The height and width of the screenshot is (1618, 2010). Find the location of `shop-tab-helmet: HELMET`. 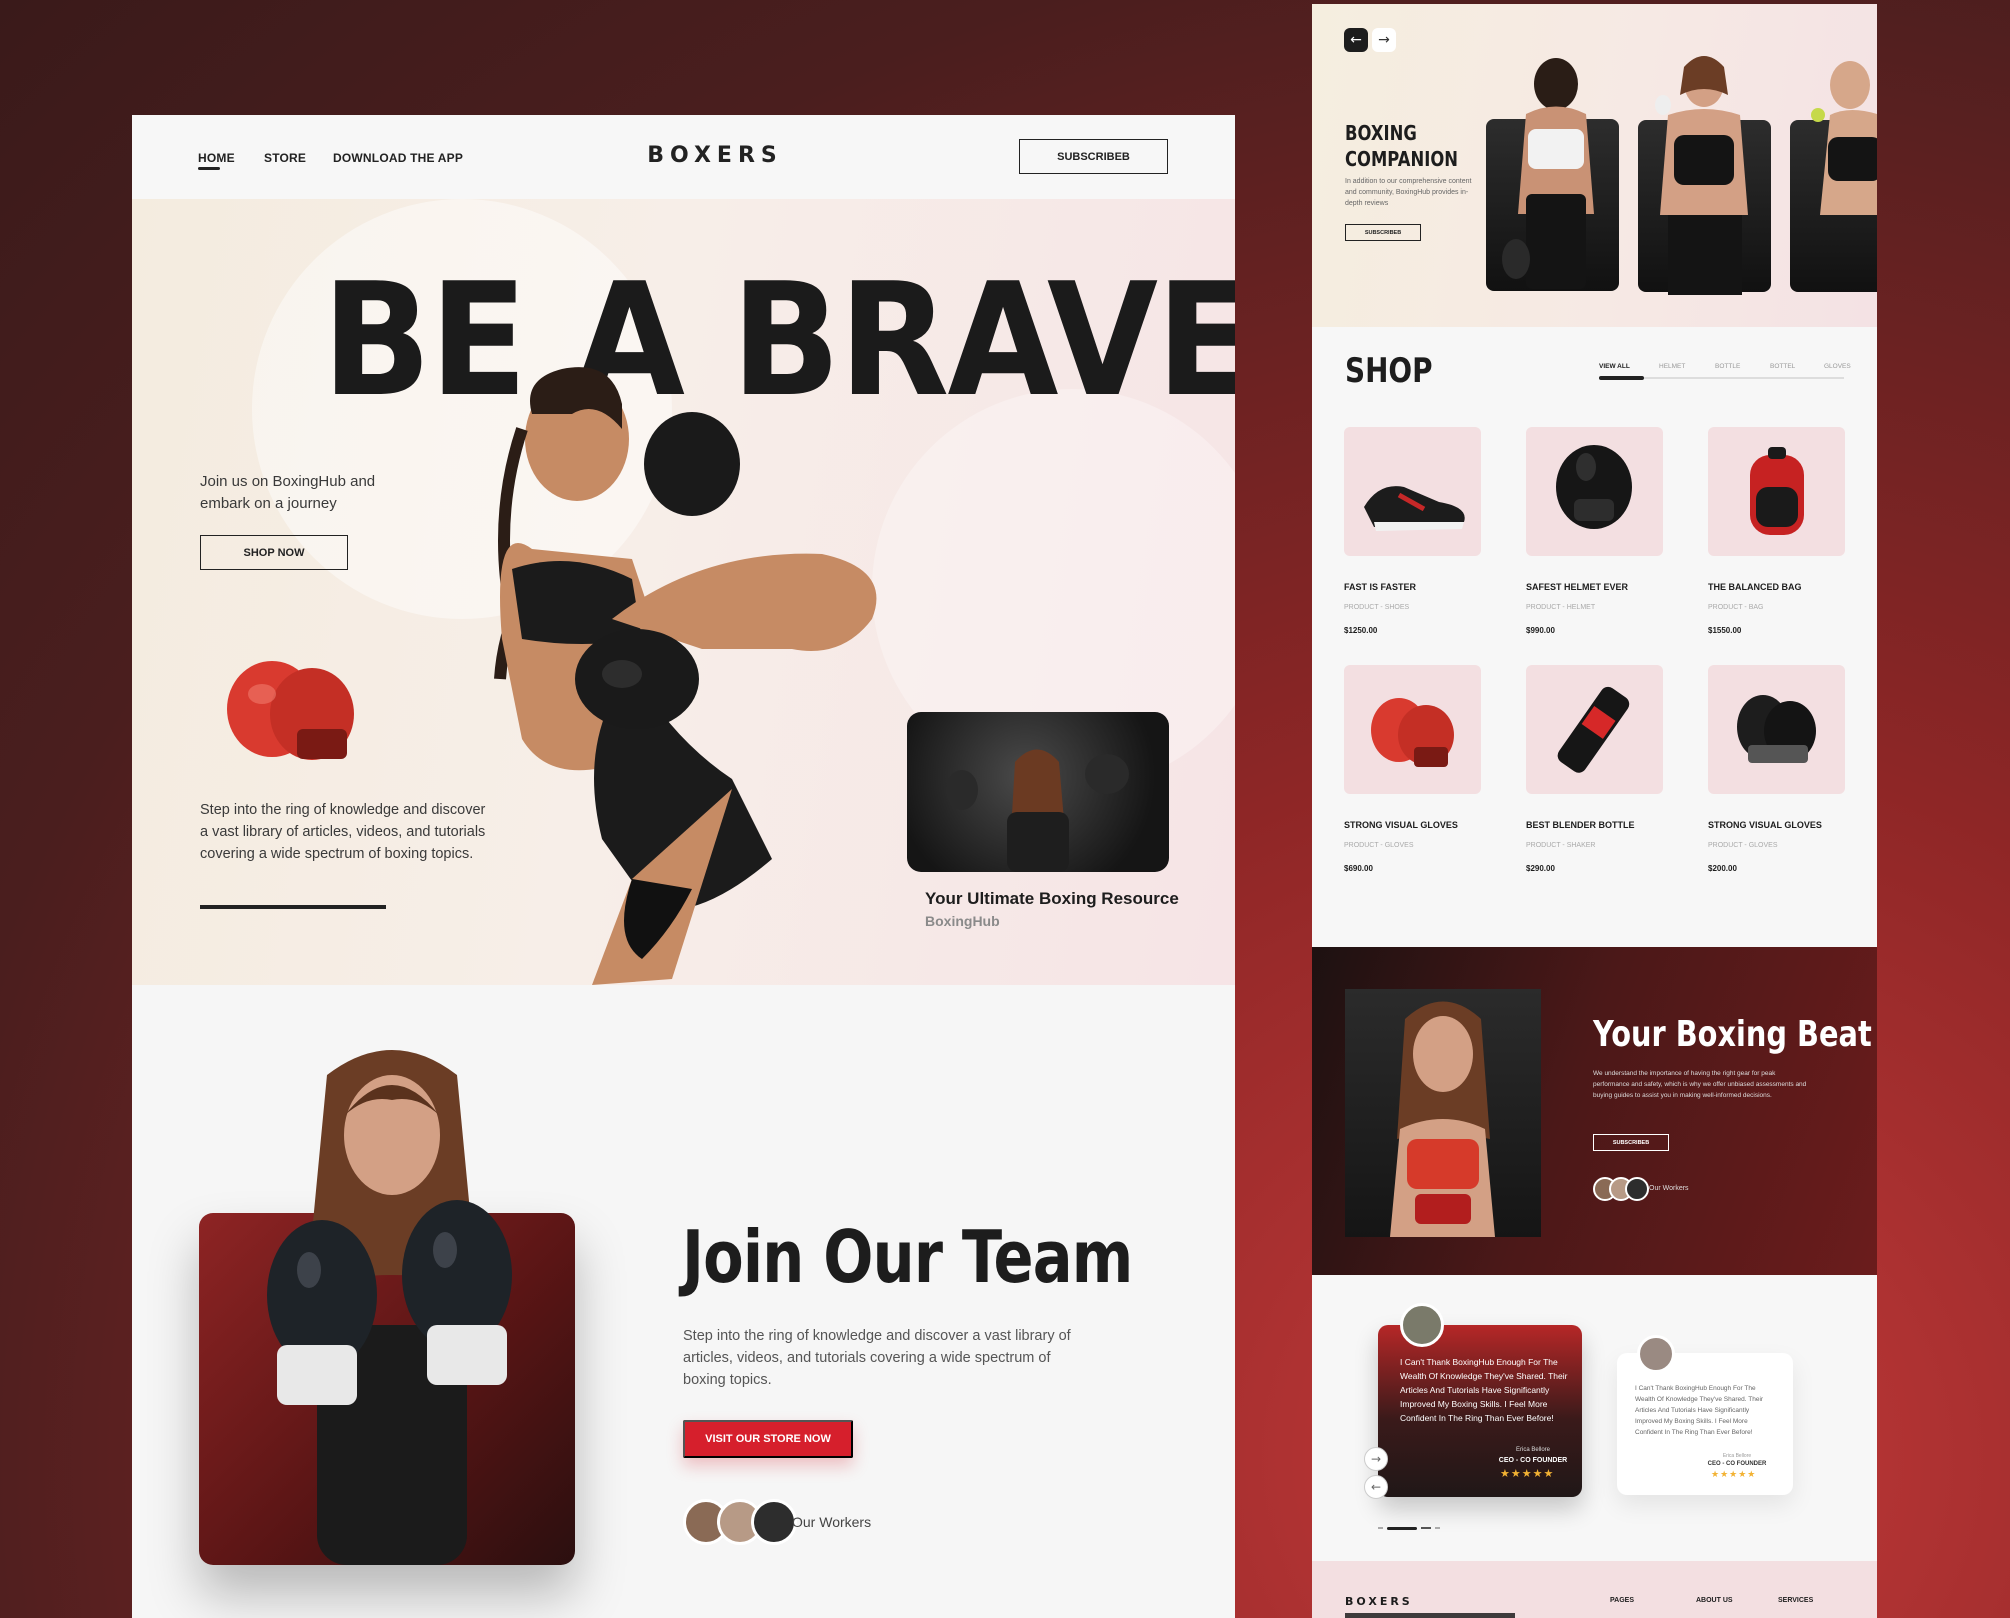

shop-tab-helmet: HELMET is located at coordinates (1672, 366).